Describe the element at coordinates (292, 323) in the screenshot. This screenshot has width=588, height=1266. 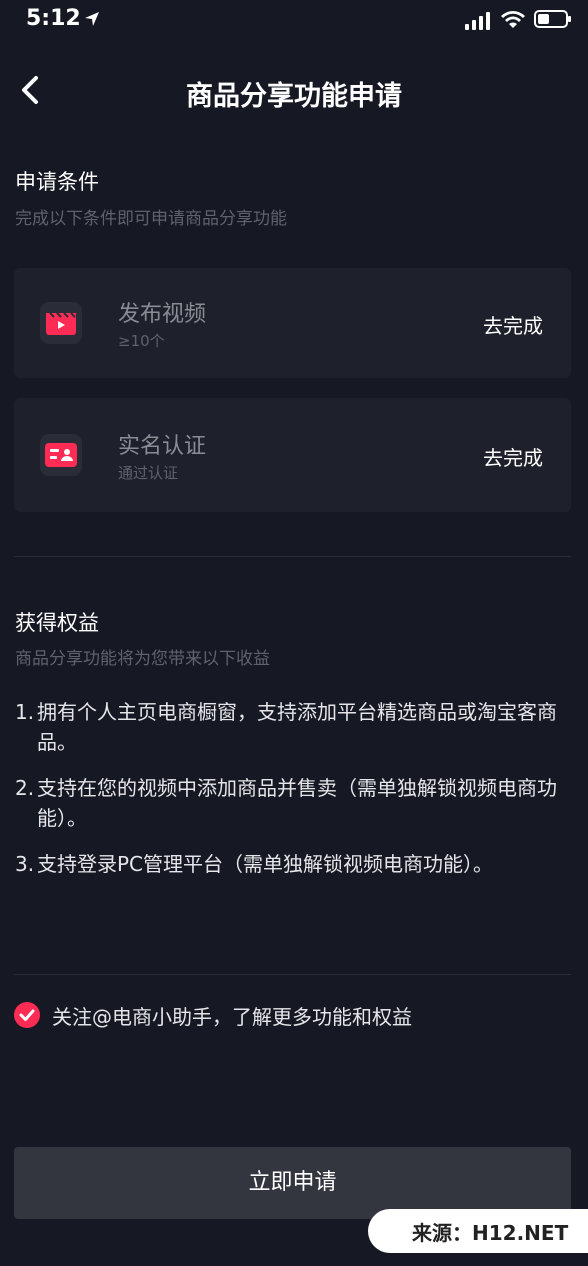
I see `condition-card-video: 发布视频 ≥10个 去完成` at that location.